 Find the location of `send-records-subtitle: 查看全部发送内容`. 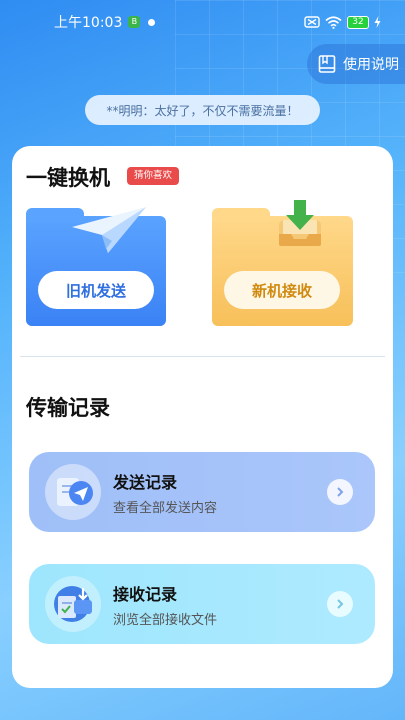

send-records-subtitle: 查看全部发送内容 is located at coordinates (165, 508).